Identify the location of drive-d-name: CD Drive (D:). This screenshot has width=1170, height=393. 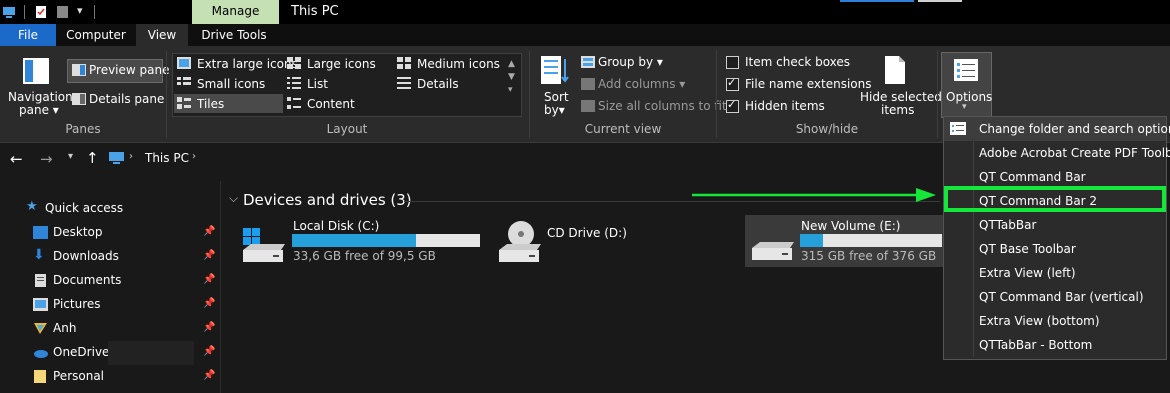
(587, 233).